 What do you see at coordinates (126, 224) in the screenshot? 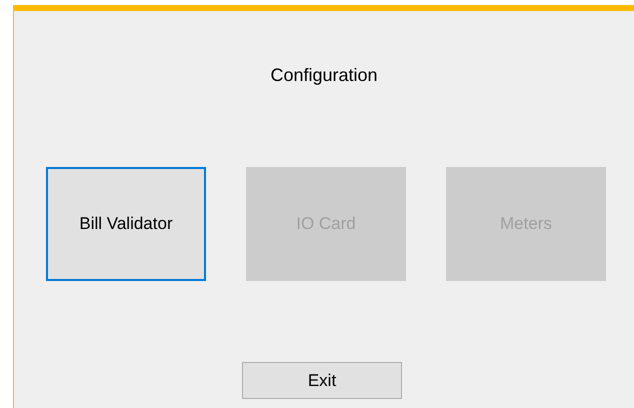
I see `menu-button: Bill Validator` at bounding box center [126, 224].